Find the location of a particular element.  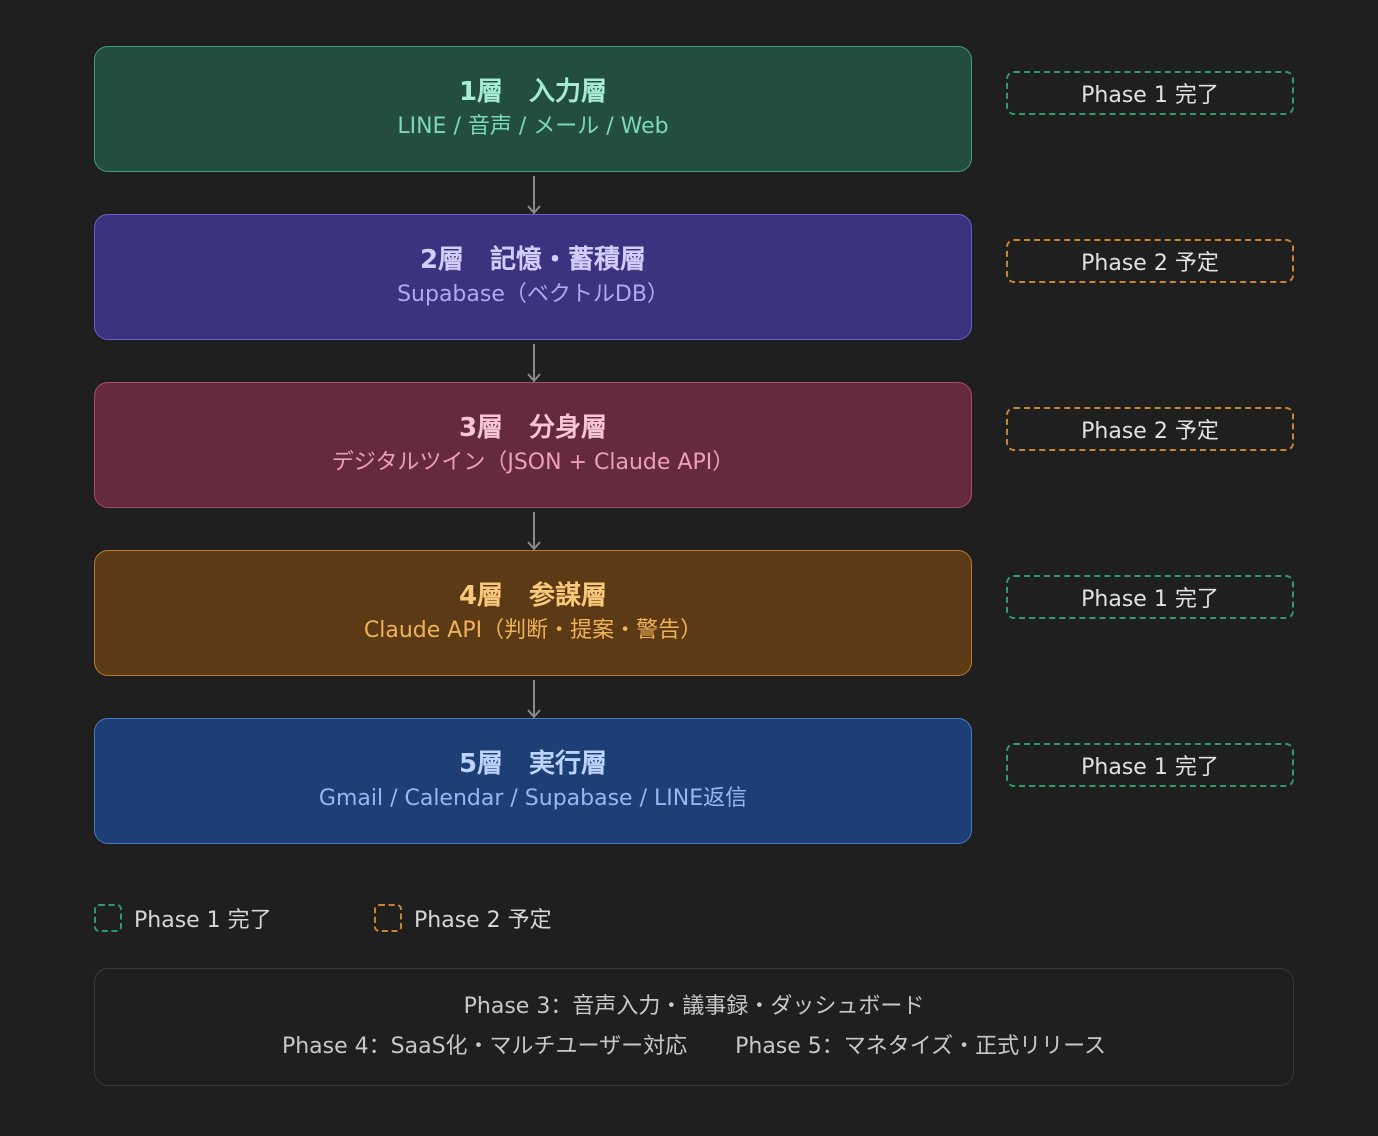

layer-1-subtitle: LINE / 音声 / メール / Web is located at coordinates (533, 126).